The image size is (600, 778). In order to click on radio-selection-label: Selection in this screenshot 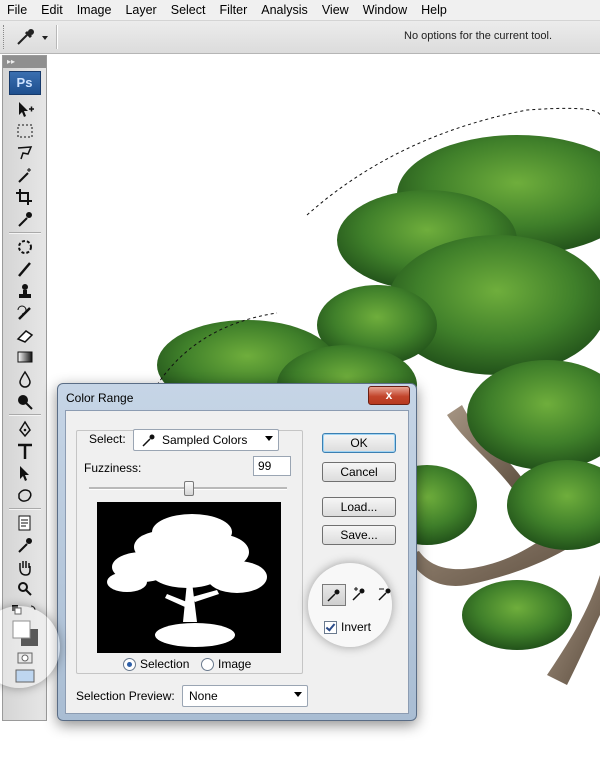, I will do `click(165, 664)`.